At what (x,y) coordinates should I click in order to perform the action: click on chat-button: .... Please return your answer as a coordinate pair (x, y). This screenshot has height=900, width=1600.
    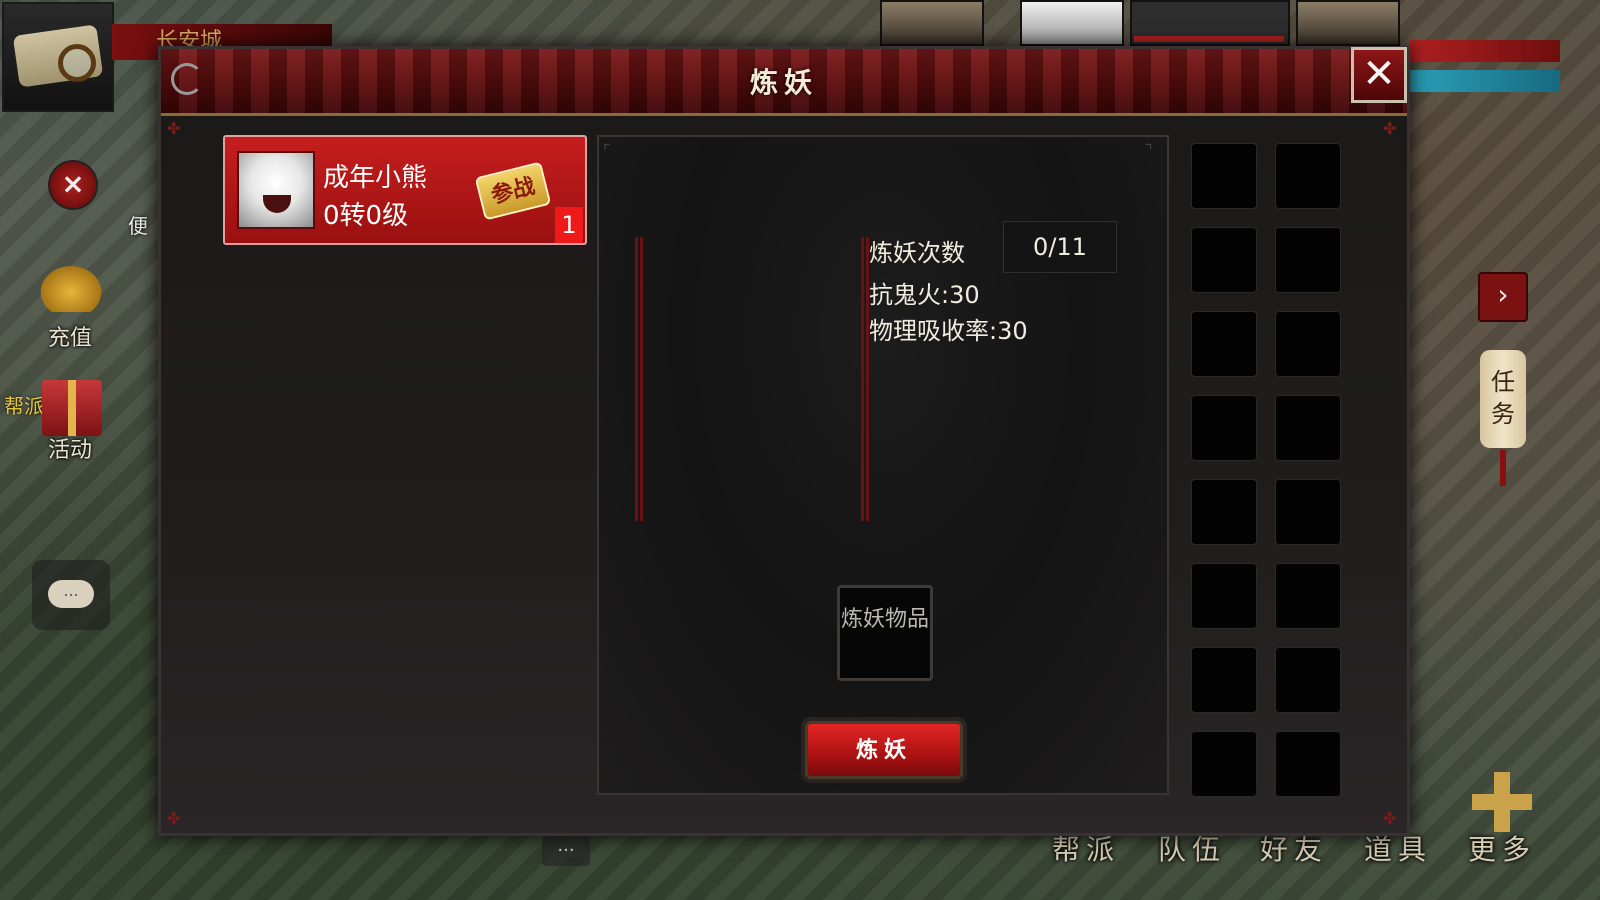
    Looking at the image, I should click on (71, 595).